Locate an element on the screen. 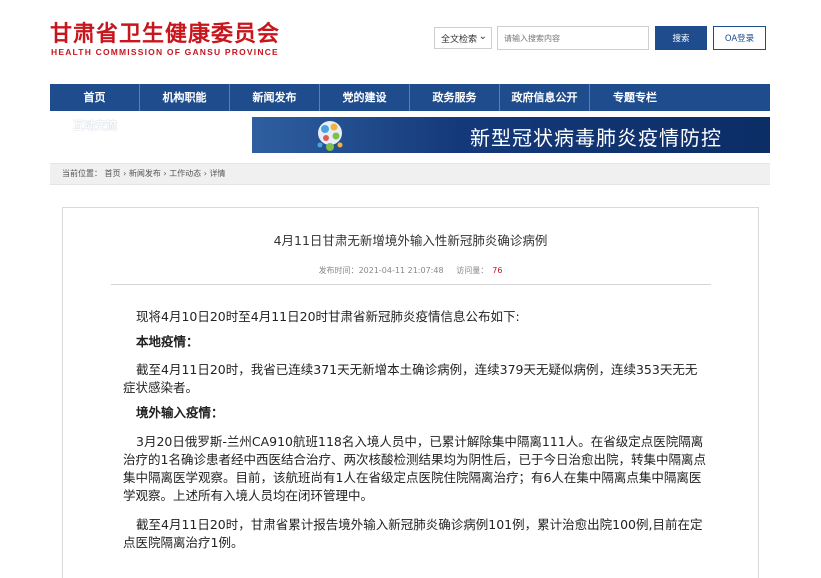 The height and width of the screenshot is (578, 821). breadcrumb-prefix: 当前位置： is located at coordinates (82, 173).